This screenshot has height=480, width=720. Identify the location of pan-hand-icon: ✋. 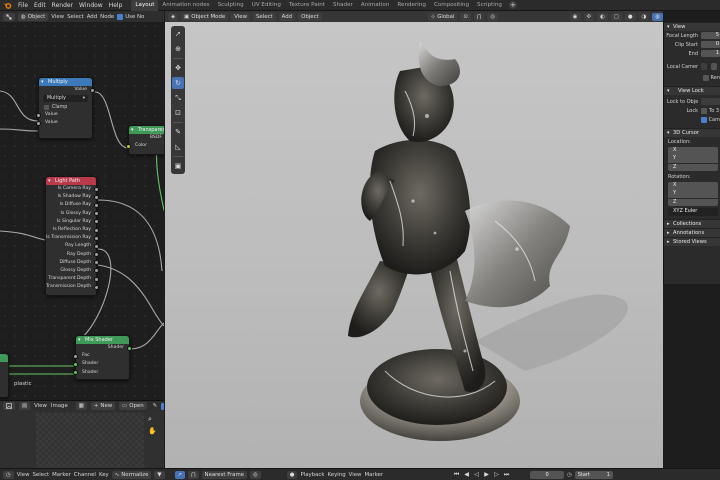
(154, 431).